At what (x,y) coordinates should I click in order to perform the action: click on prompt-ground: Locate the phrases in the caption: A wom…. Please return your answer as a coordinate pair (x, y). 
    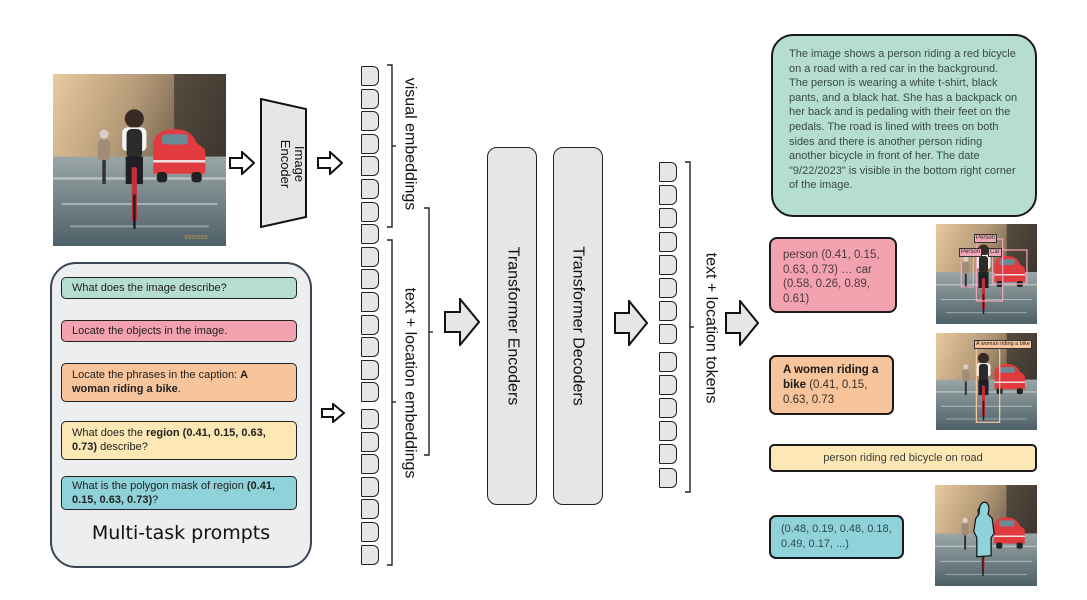
    Looking at the image, I should click on (179, 382).